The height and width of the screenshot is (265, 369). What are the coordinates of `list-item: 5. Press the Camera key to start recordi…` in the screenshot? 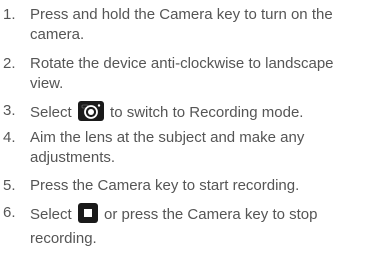 It's located at (184, 186).